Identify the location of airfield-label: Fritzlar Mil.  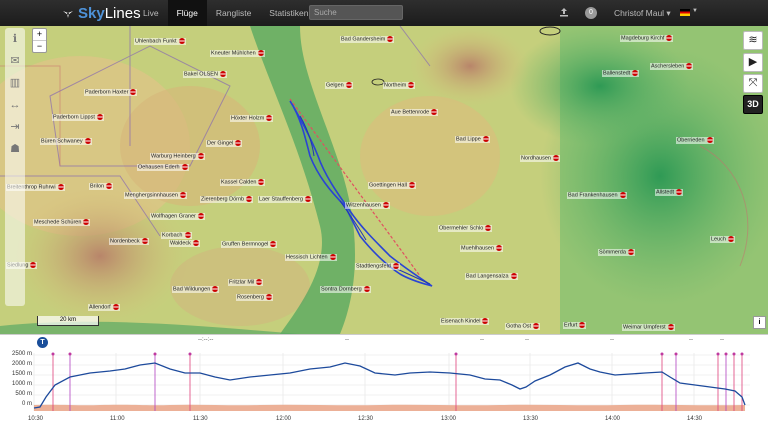
(246, 283).